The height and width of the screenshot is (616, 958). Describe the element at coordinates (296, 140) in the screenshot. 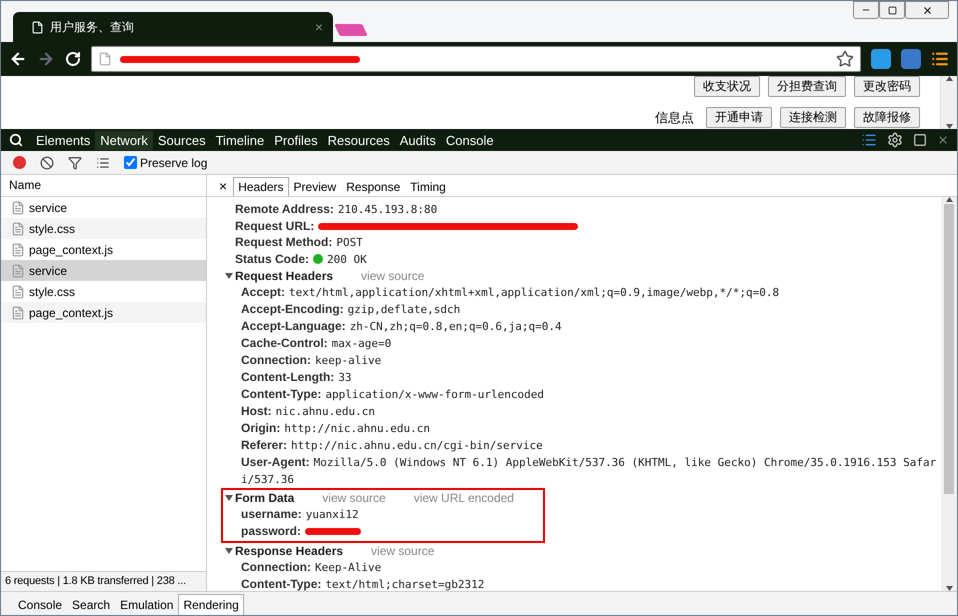

I see `devtools-tab: Profiles` at that location.